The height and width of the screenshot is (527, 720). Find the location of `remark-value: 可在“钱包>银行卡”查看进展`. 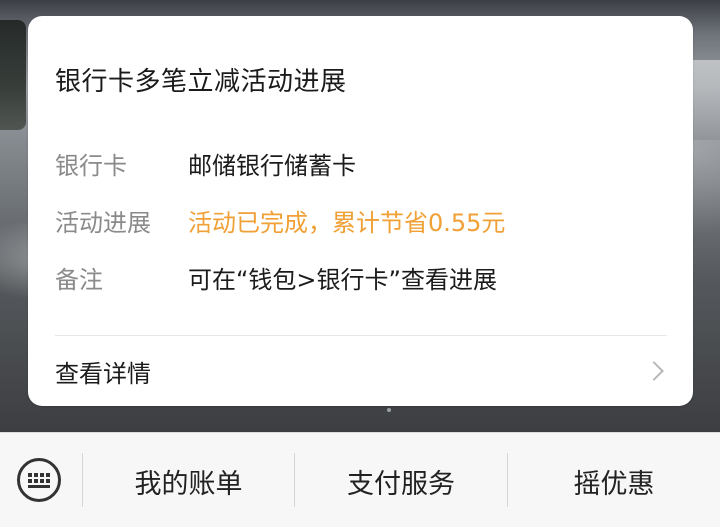

remark-value: 可在“钱包>银行卡”查看进展 is located at coordinates (342, 279).